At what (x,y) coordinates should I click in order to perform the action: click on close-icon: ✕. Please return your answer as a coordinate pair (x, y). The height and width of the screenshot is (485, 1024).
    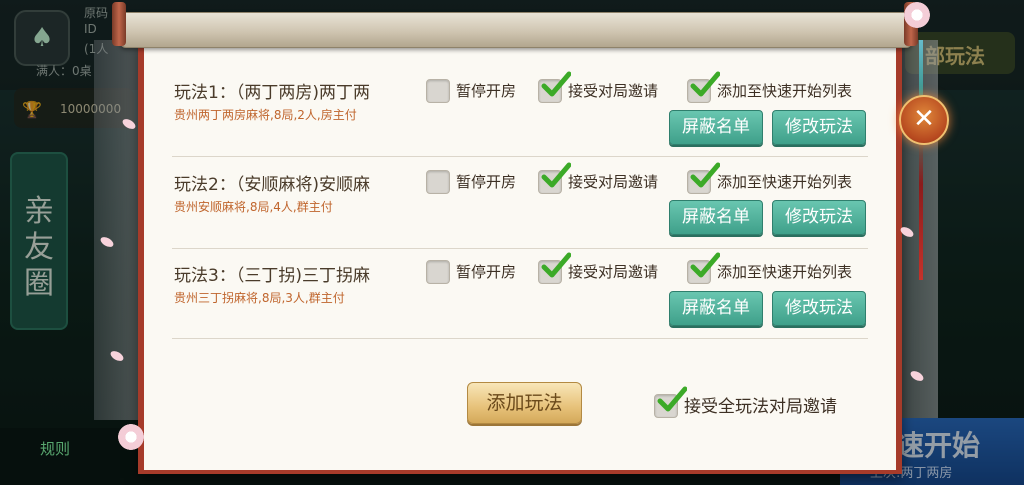
    Looking at the image, I should click on (924, 119).